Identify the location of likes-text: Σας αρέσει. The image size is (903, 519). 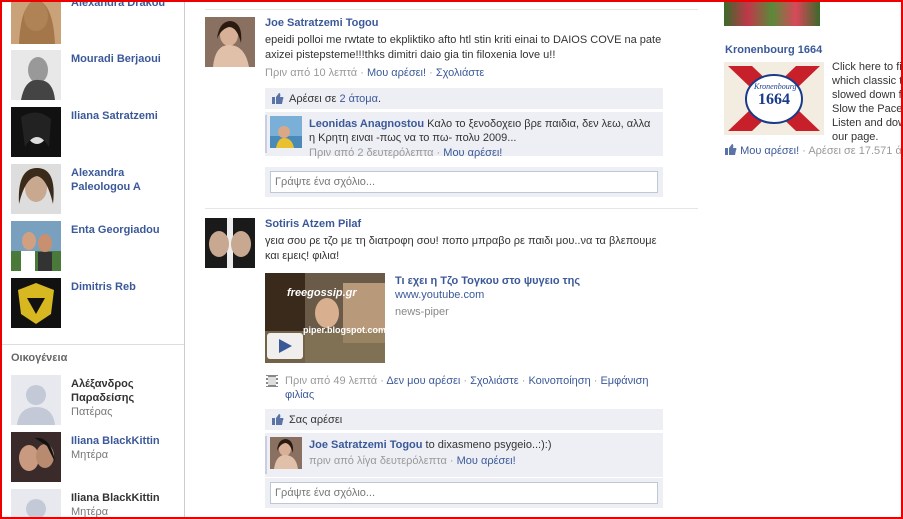
(316, 420).